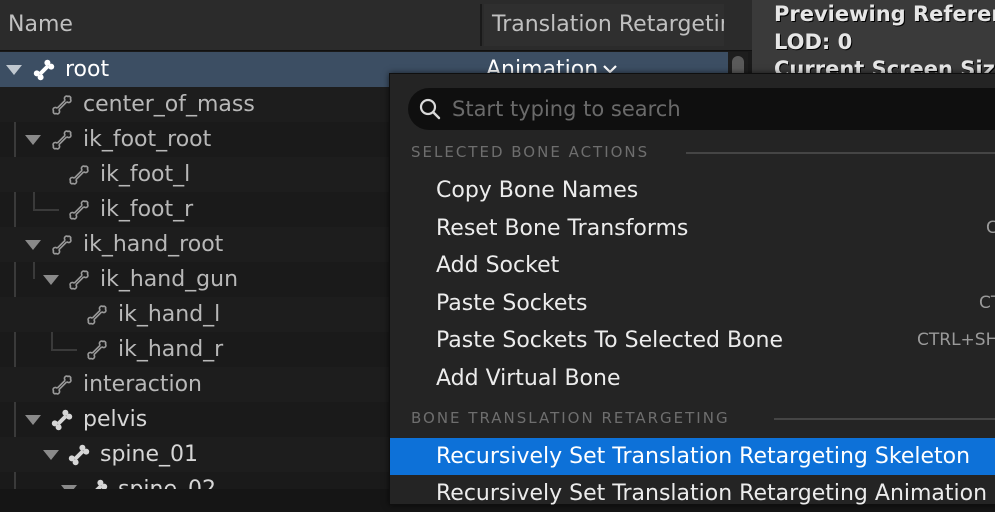  I want to click on menu-item-add-socket: Add Socket, so click(692, 265).